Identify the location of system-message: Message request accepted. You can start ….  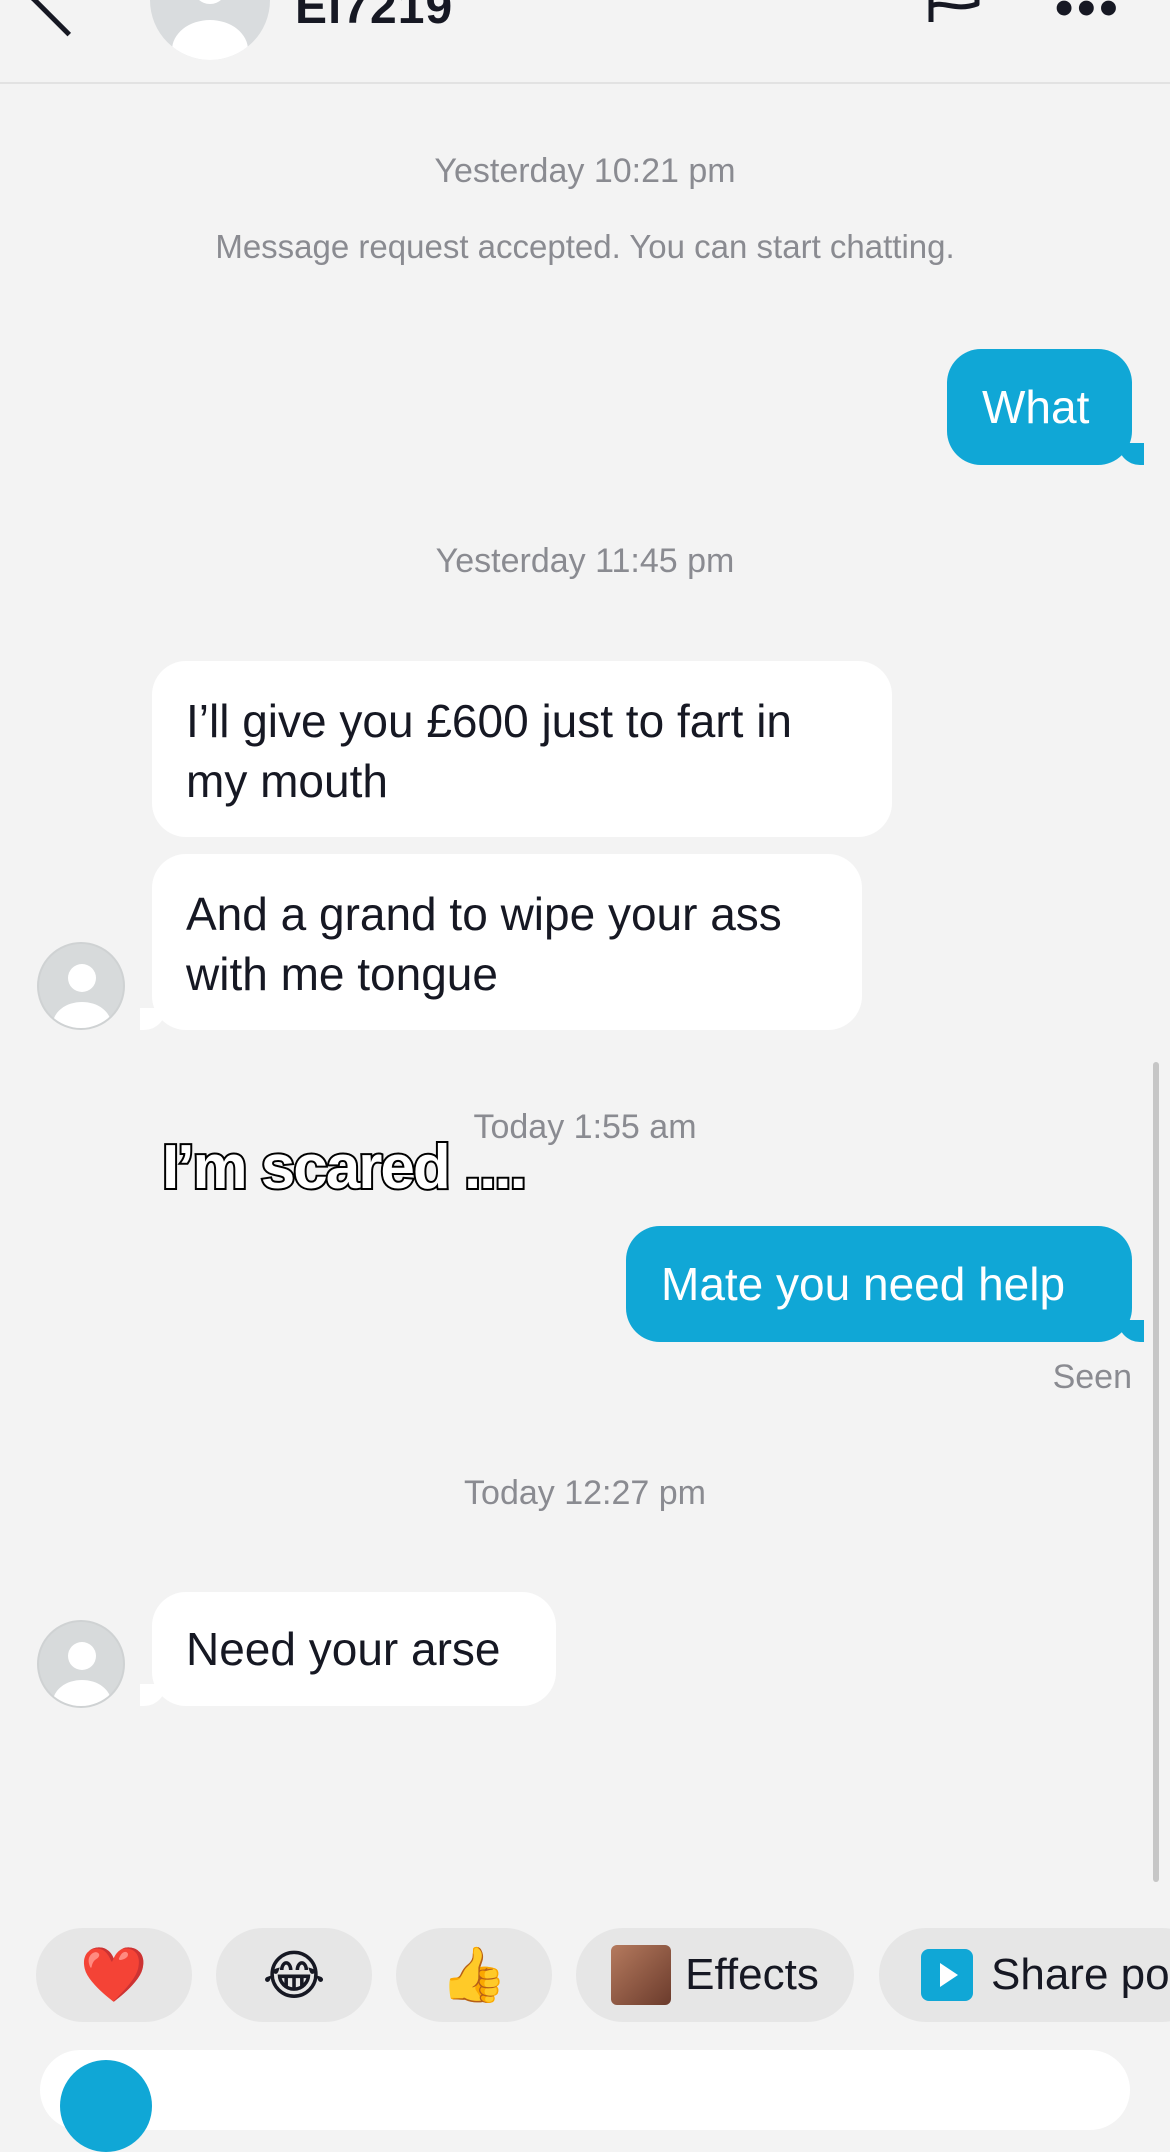
(585, 246).